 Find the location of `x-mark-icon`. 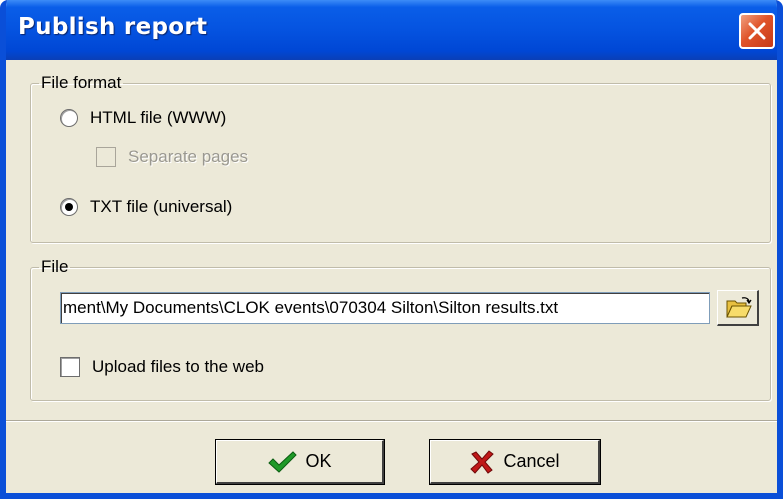

x-mark-icon is located at coordinates (482, 461).